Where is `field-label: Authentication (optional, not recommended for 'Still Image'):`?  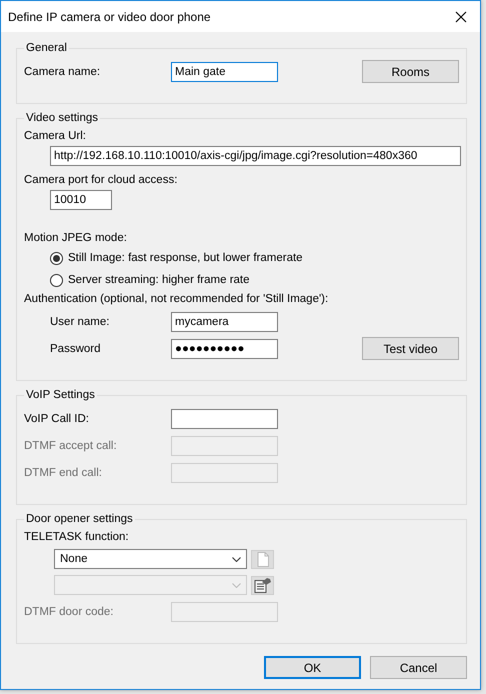
field-label: Authentication (optional, not recommended for 'Still Image'): is located at coordinates (177, 299).